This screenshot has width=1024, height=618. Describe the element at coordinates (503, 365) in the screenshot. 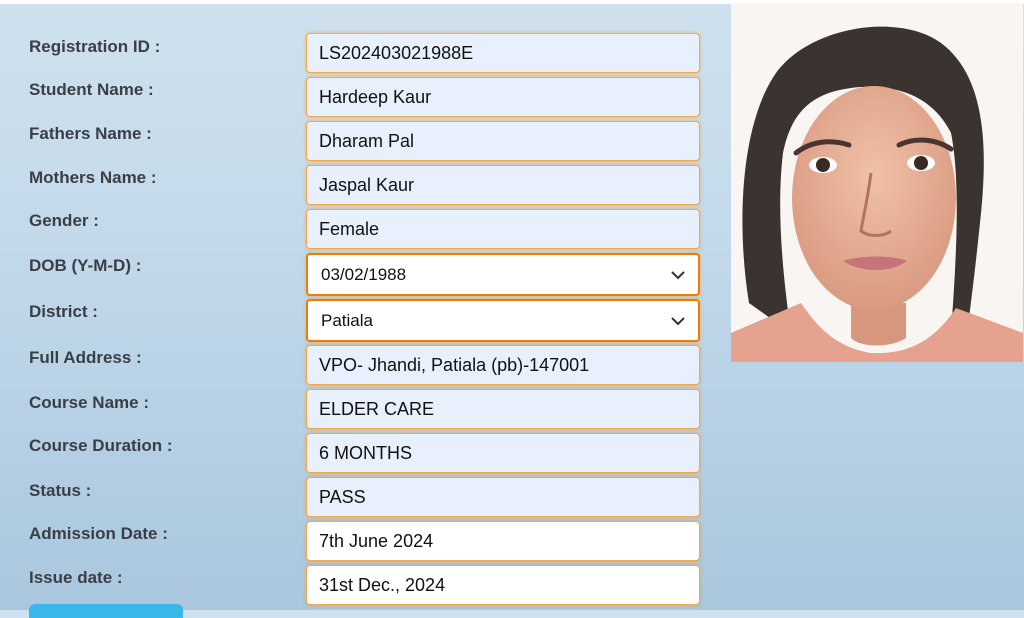

I see `full-address-field: VPO- Jhandi, Patiala (pb)-147001` at that location.